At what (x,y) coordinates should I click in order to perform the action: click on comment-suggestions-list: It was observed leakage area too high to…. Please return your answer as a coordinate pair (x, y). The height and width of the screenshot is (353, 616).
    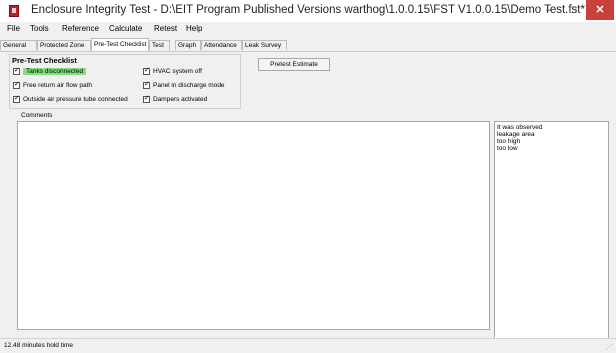
    Looking at the image, I should click on (551, 230).